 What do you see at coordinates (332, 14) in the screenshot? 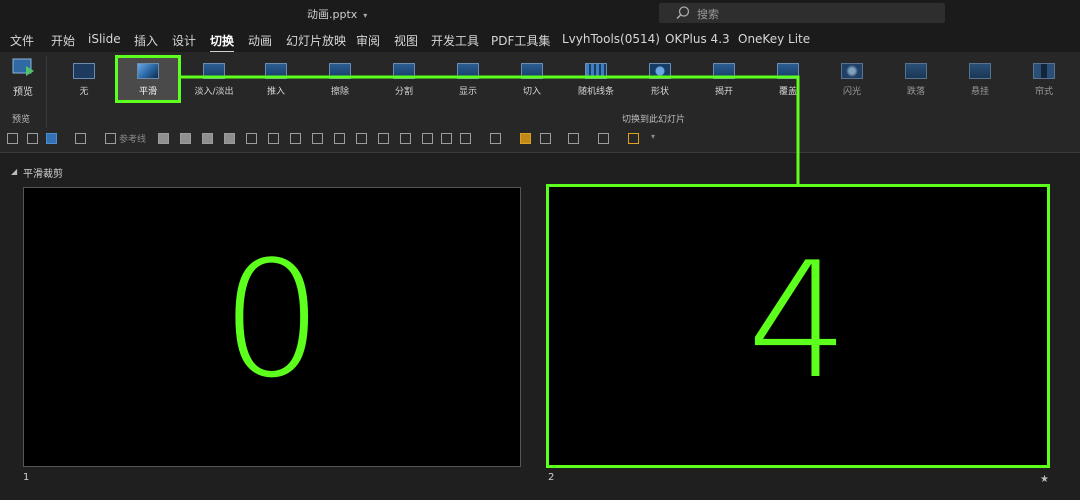
I see `document-title-text: 动画.pptx` at bounding box center [332, 14].